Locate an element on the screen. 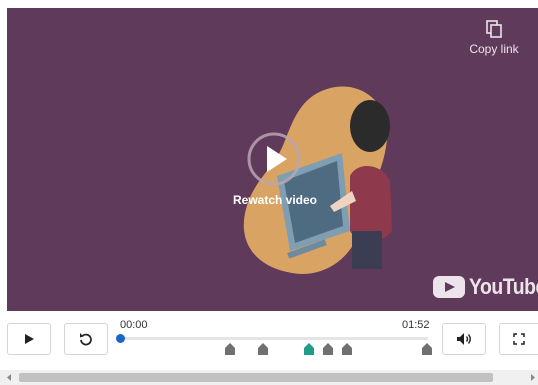 Image resolution: width=538 pixels, height=385 pixels. horizontal-scrollbar is located at coordinates (269, 377).